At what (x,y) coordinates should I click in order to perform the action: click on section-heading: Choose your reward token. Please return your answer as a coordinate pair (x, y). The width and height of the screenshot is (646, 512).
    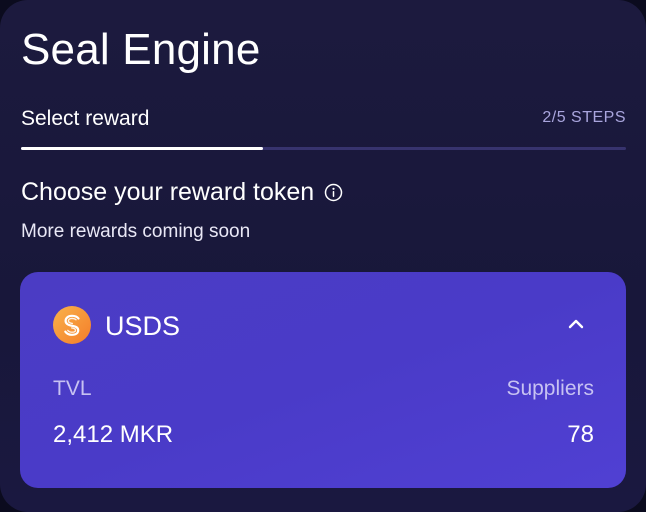
    Looking at the image, I should click on (182, 192).